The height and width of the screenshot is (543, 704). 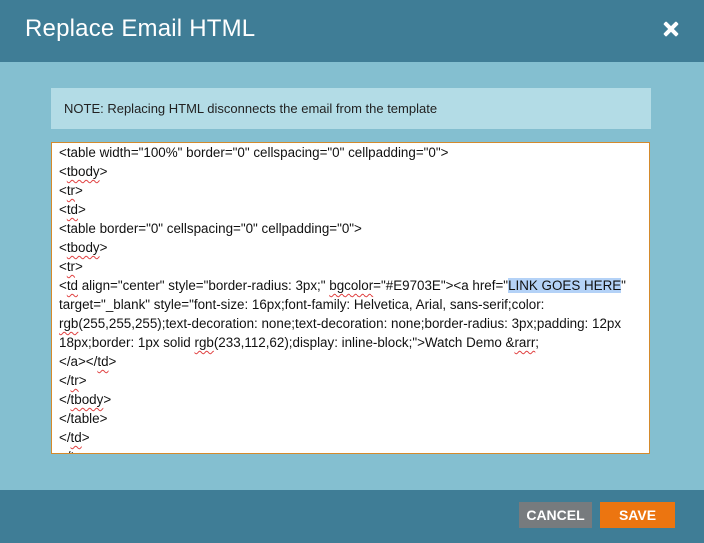 What do you see at coordinates (555, 515) in the screenshot?
I see `cancel-button: CANCEL` at bounding box center [555, 515].